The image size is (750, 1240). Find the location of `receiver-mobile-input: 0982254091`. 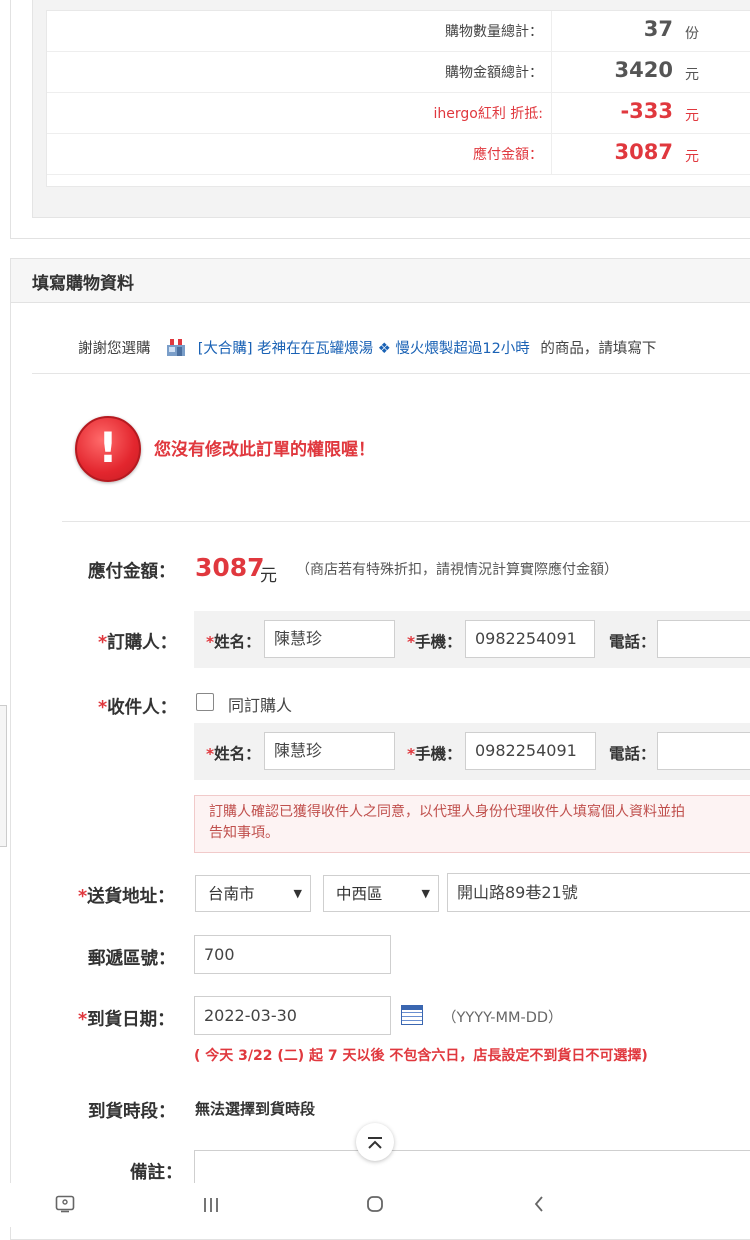

receiver-mobile-input: 0982254091 is located at coordinates (530, 751).